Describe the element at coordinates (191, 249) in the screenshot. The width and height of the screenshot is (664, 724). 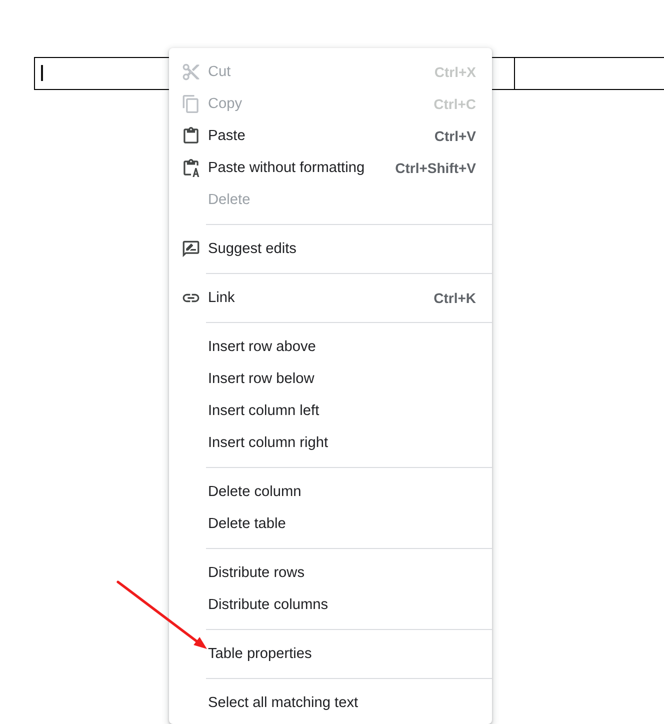
I see `comment-pencil-icon` at that location.